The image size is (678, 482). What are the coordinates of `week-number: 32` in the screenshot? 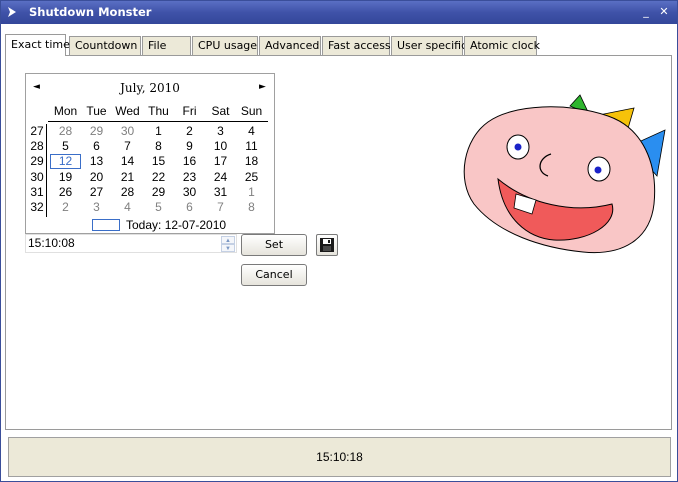 It's located at (37, 207).